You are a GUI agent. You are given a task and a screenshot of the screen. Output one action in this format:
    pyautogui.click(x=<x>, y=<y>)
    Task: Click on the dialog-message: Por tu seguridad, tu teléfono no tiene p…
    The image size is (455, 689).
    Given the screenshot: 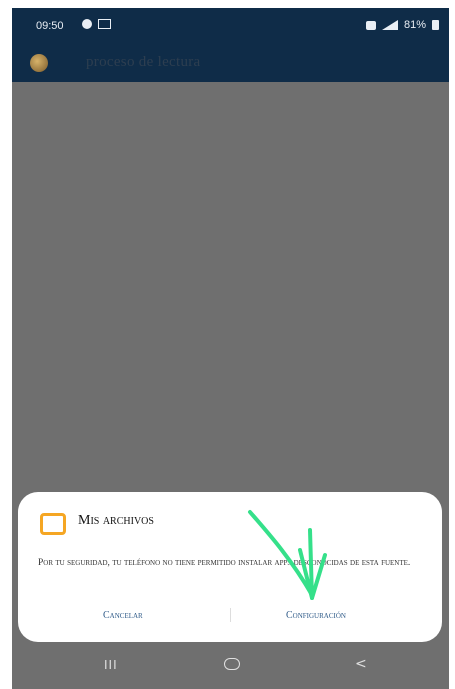 What is the action you would take?
    pyautogui.click(x=224, y=563)
    